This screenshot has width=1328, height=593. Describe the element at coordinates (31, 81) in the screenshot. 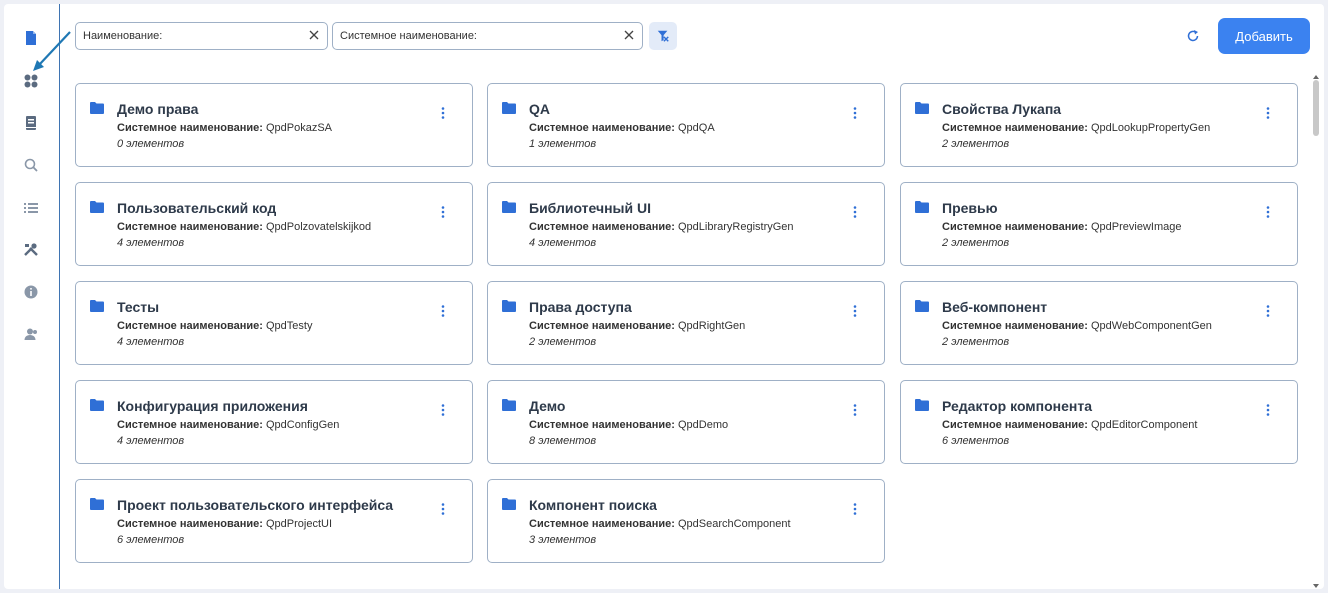

I see `grid-icon` at that location.